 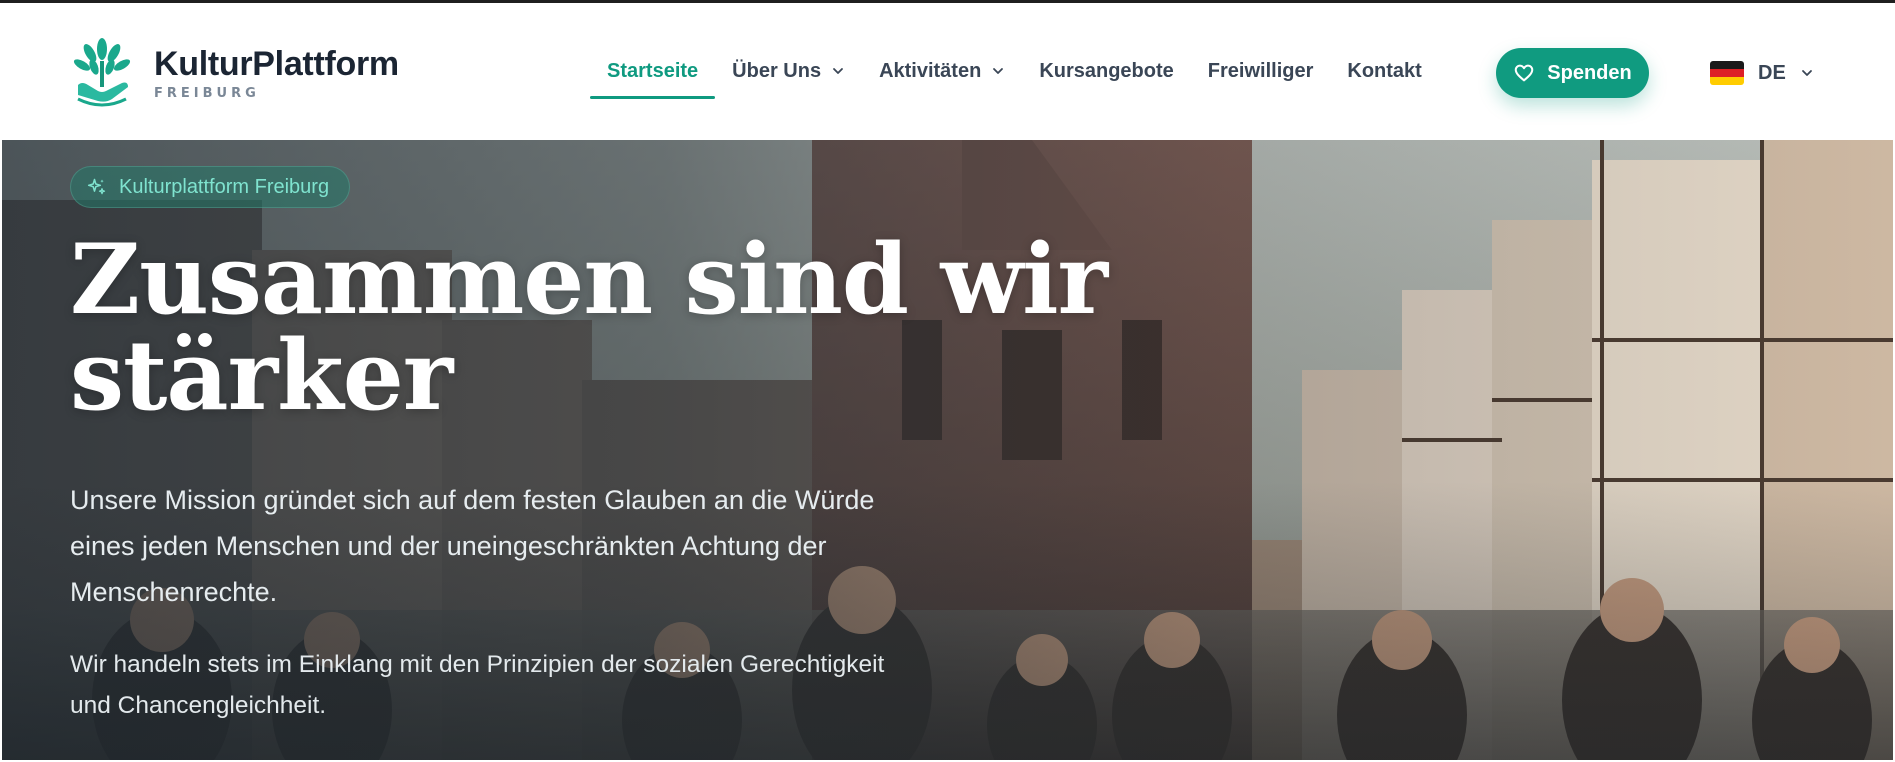 What do you see at coordinates (1589, 72) in the screenshot?
I see `donate-label: Spenden` at bounding box center [1589, 72].